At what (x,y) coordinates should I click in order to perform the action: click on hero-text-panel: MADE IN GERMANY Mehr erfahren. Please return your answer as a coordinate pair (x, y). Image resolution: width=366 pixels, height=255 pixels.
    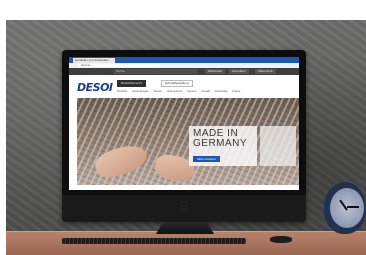
    Looking at the image, I should click on (223, 146).